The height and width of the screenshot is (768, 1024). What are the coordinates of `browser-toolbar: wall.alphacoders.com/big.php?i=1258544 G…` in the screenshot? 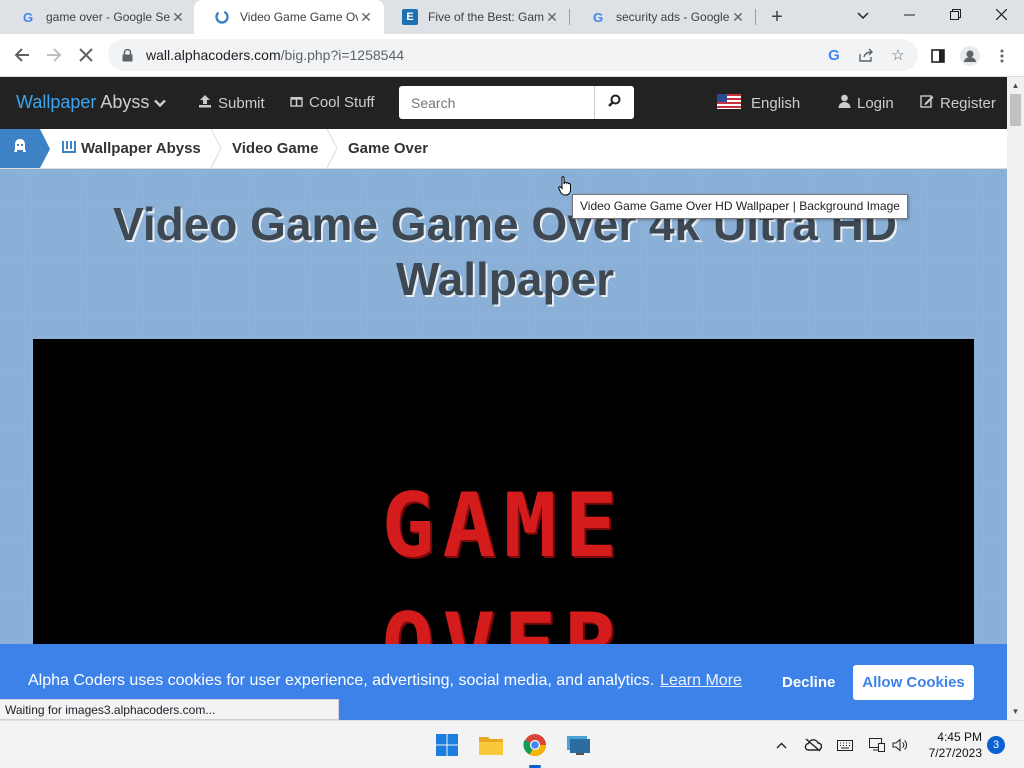 It's located at (512, 55).